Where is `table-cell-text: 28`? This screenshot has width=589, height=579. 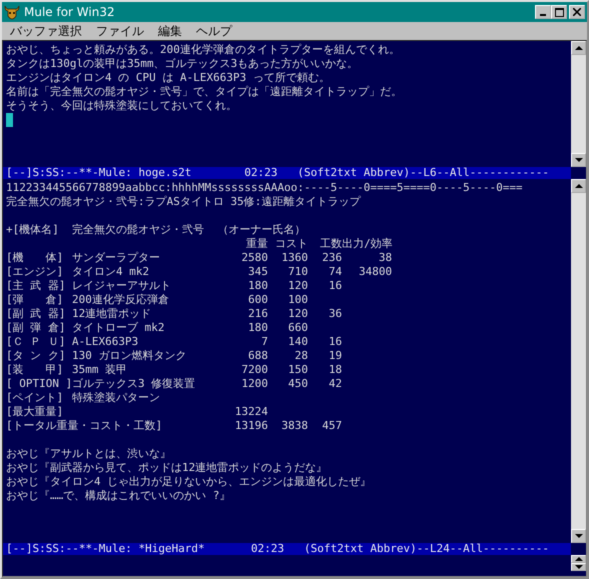 table-cell-text: 28 is located at coordinates (301, 356).